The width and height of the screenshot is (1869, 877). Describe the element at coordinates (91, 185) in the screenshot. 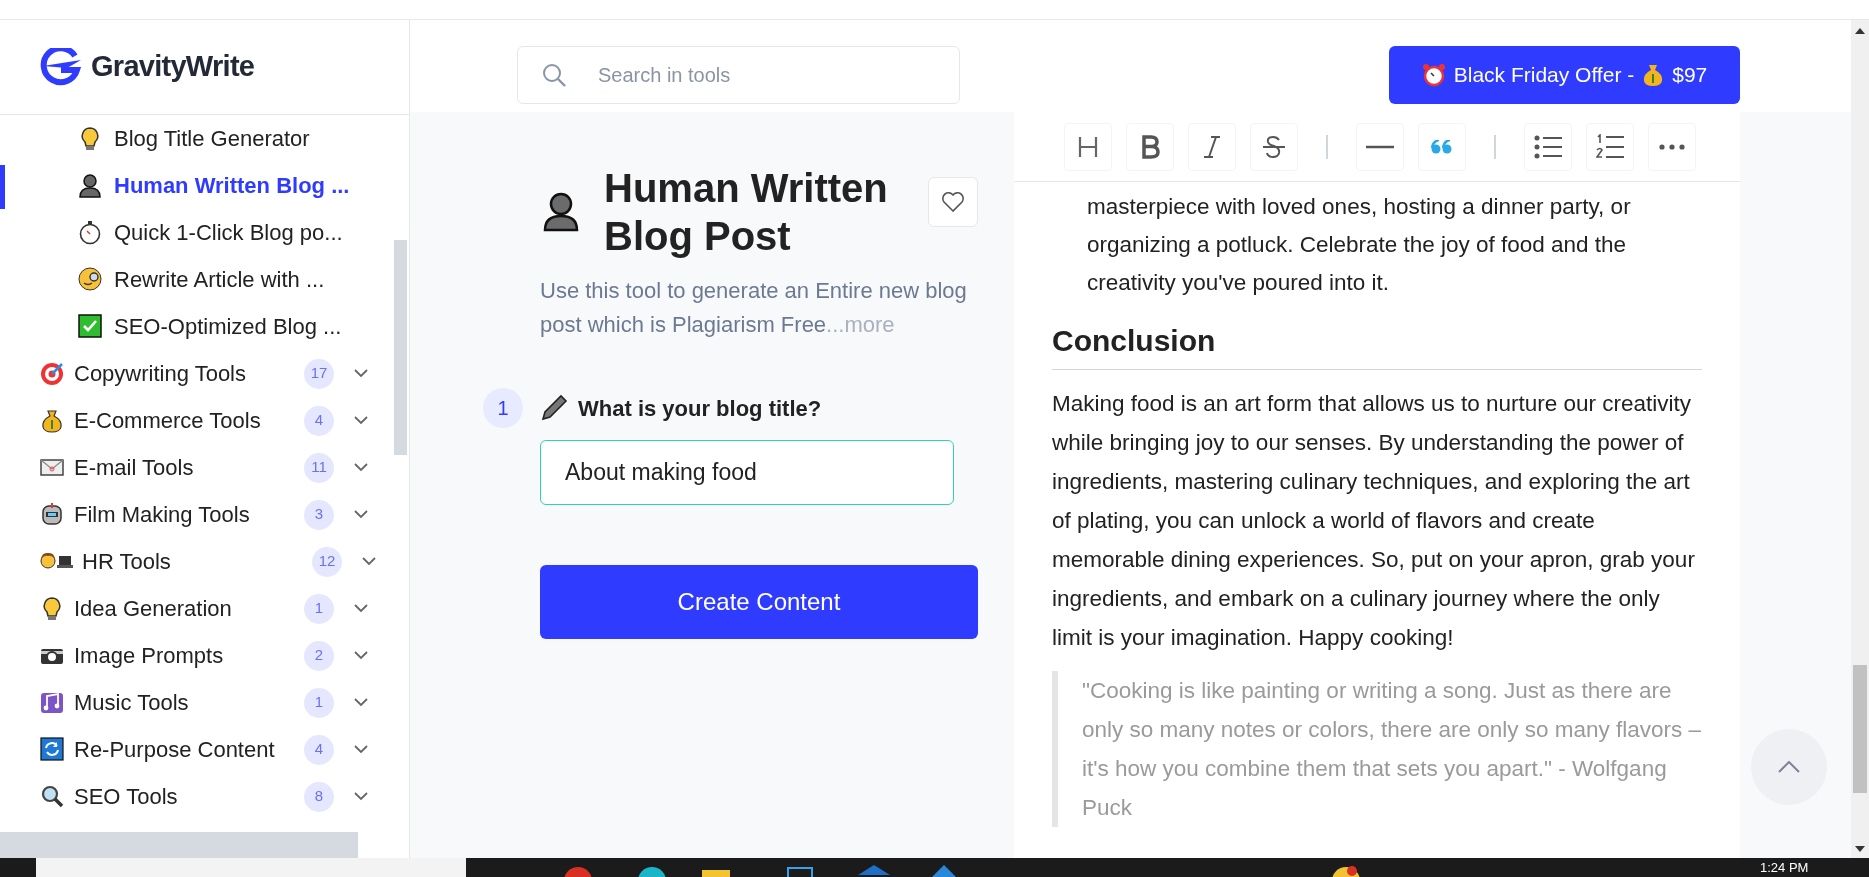

I see `person-icon` at that location.